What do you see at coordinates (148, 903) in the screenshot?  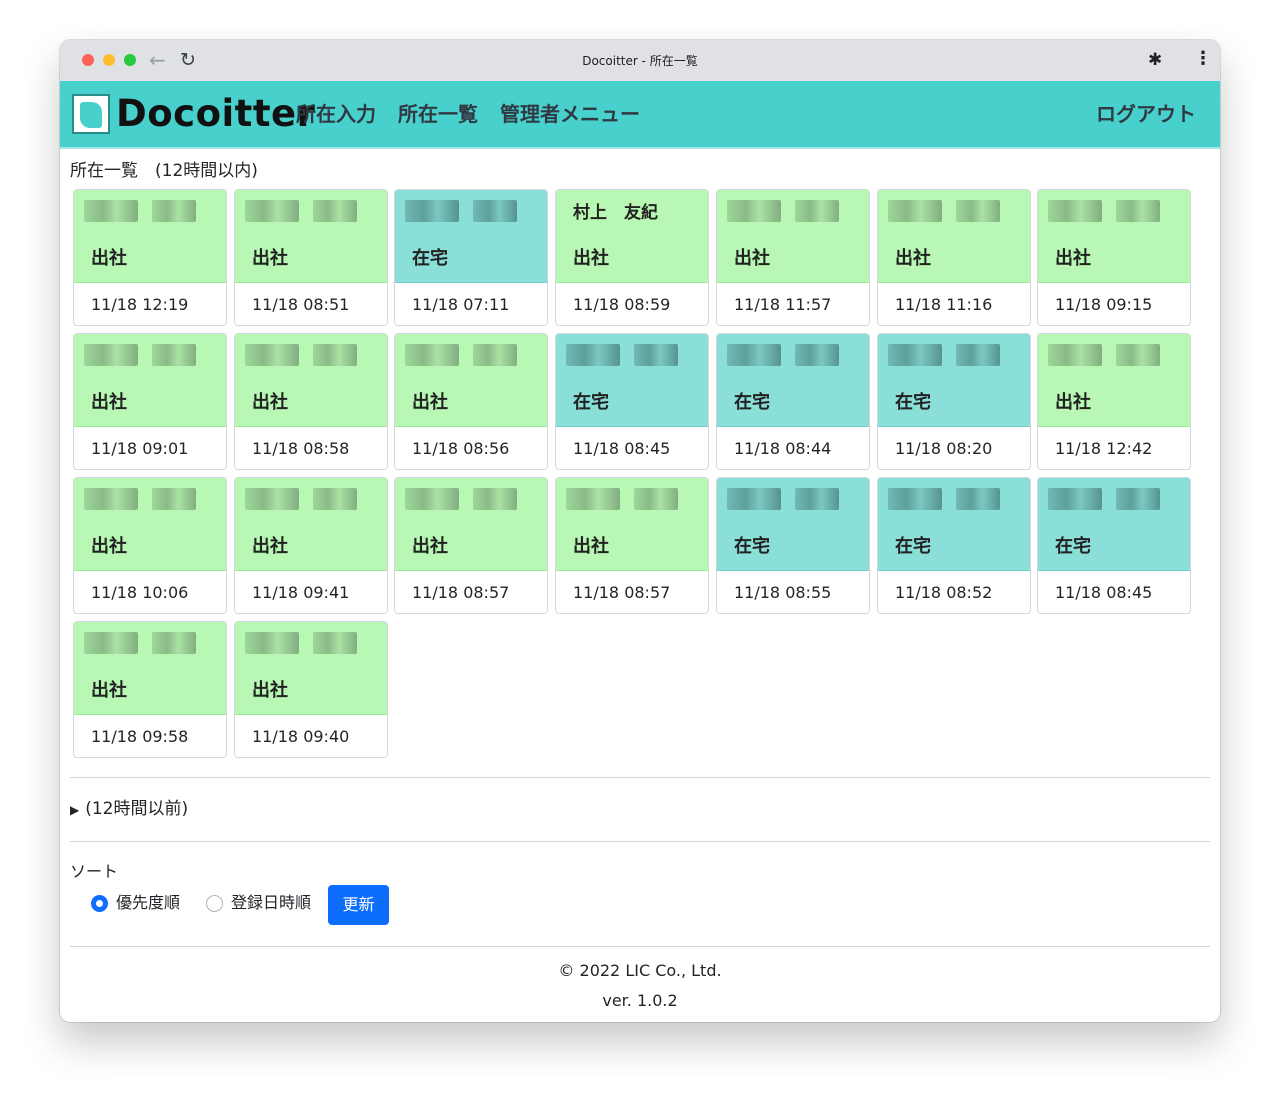 I see `sort-priority-label: 優先度順` at bounding box center [148, 903].